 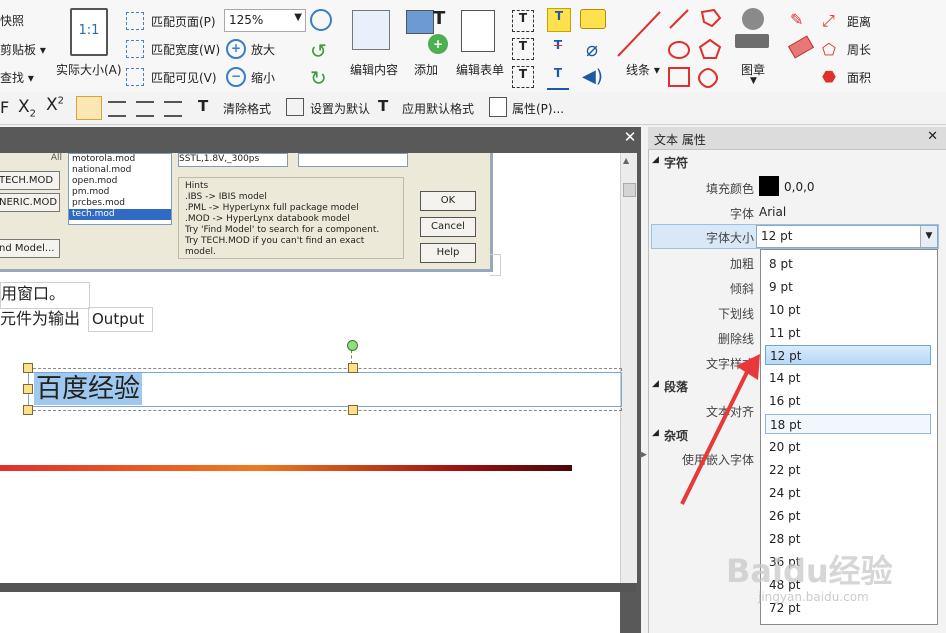 What do you see at coordinates (371, 30) in the screenshot?
I see `edit-content-icon` at bounding box center [371, 30].